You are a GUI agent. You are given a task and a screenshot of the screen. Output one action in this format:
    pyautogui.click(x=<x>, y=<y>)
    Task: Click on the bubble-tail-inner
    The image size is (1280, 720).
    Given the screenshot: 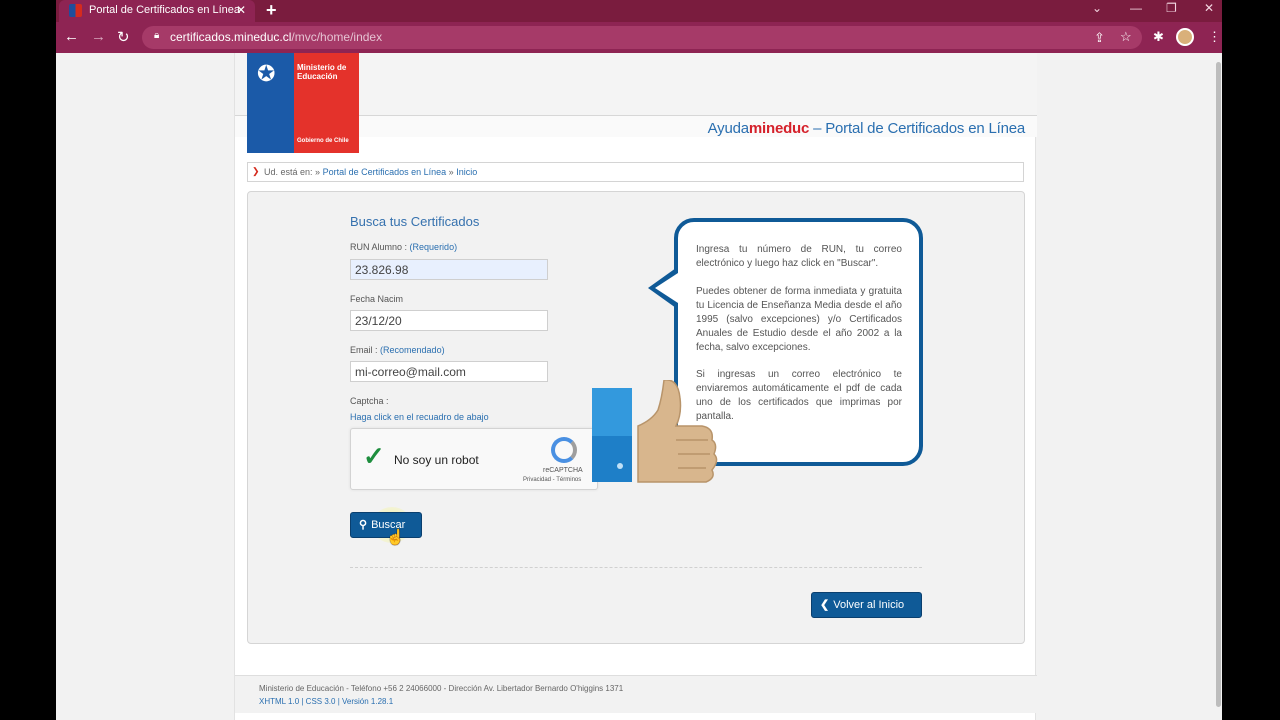 What is the action you would take?
    pyautogui.click(x=666, y=288)
    